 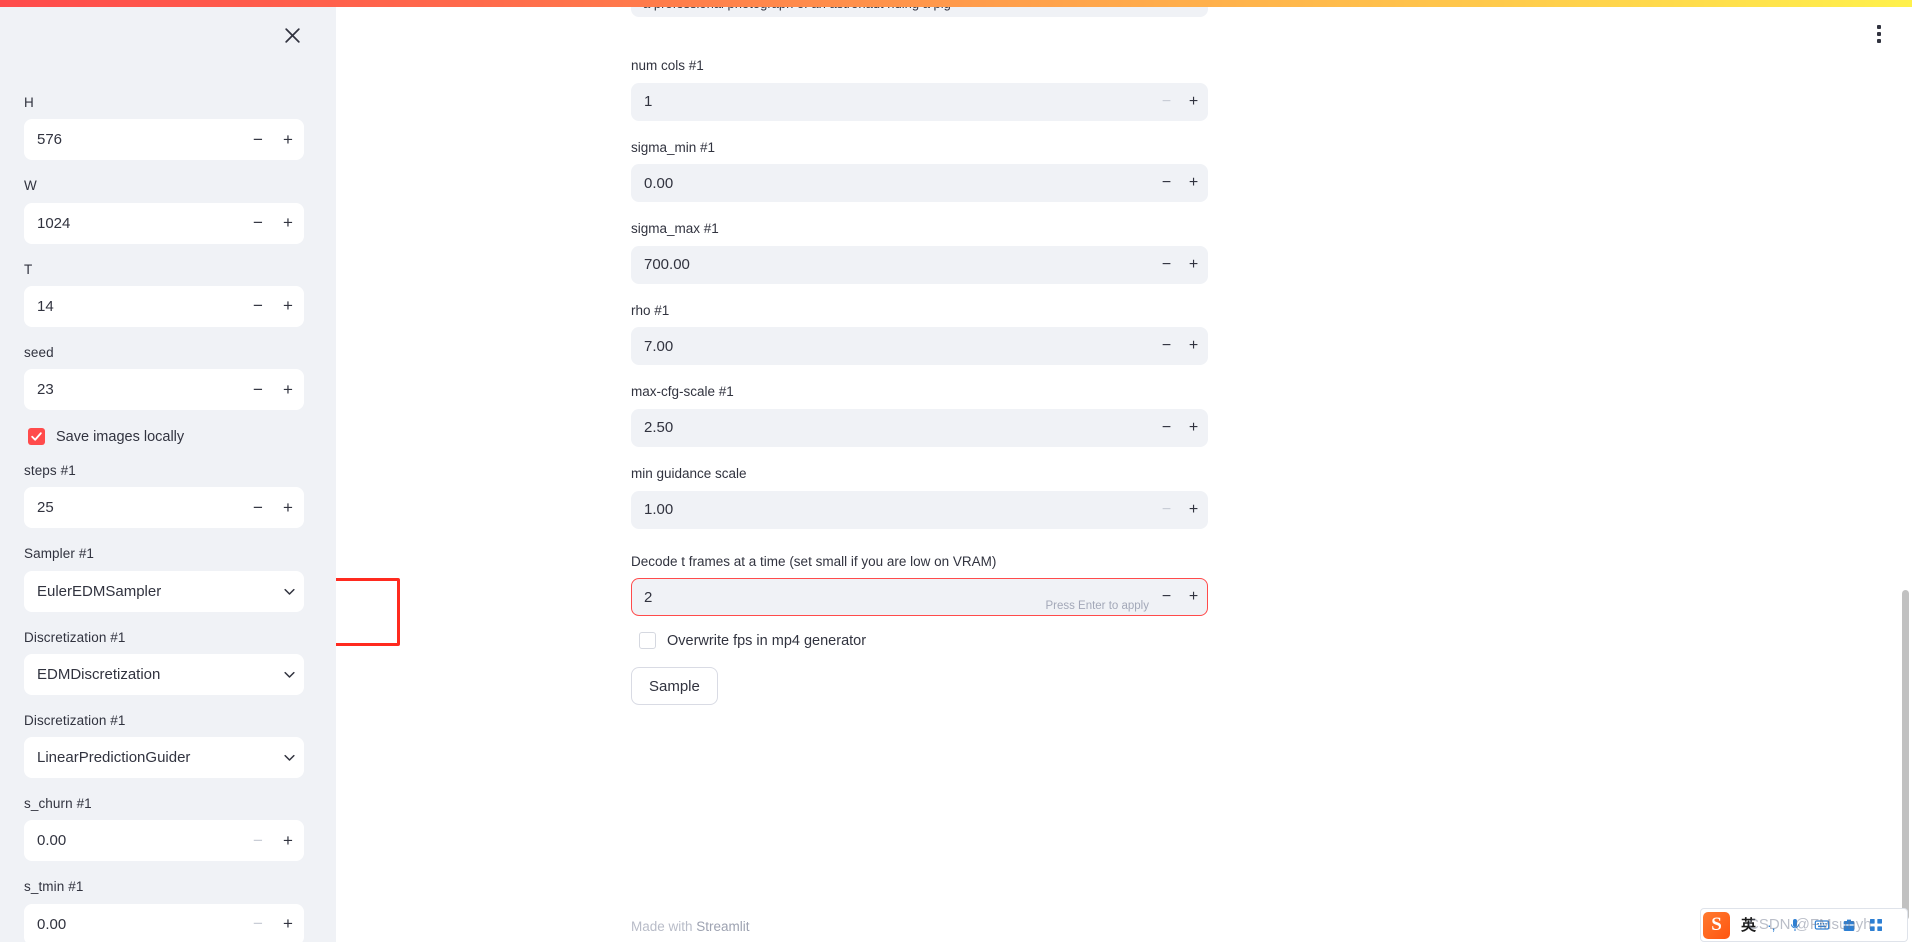 I want to click on sampler-select: EulerEDMSampler, so click(x=164, y=591).